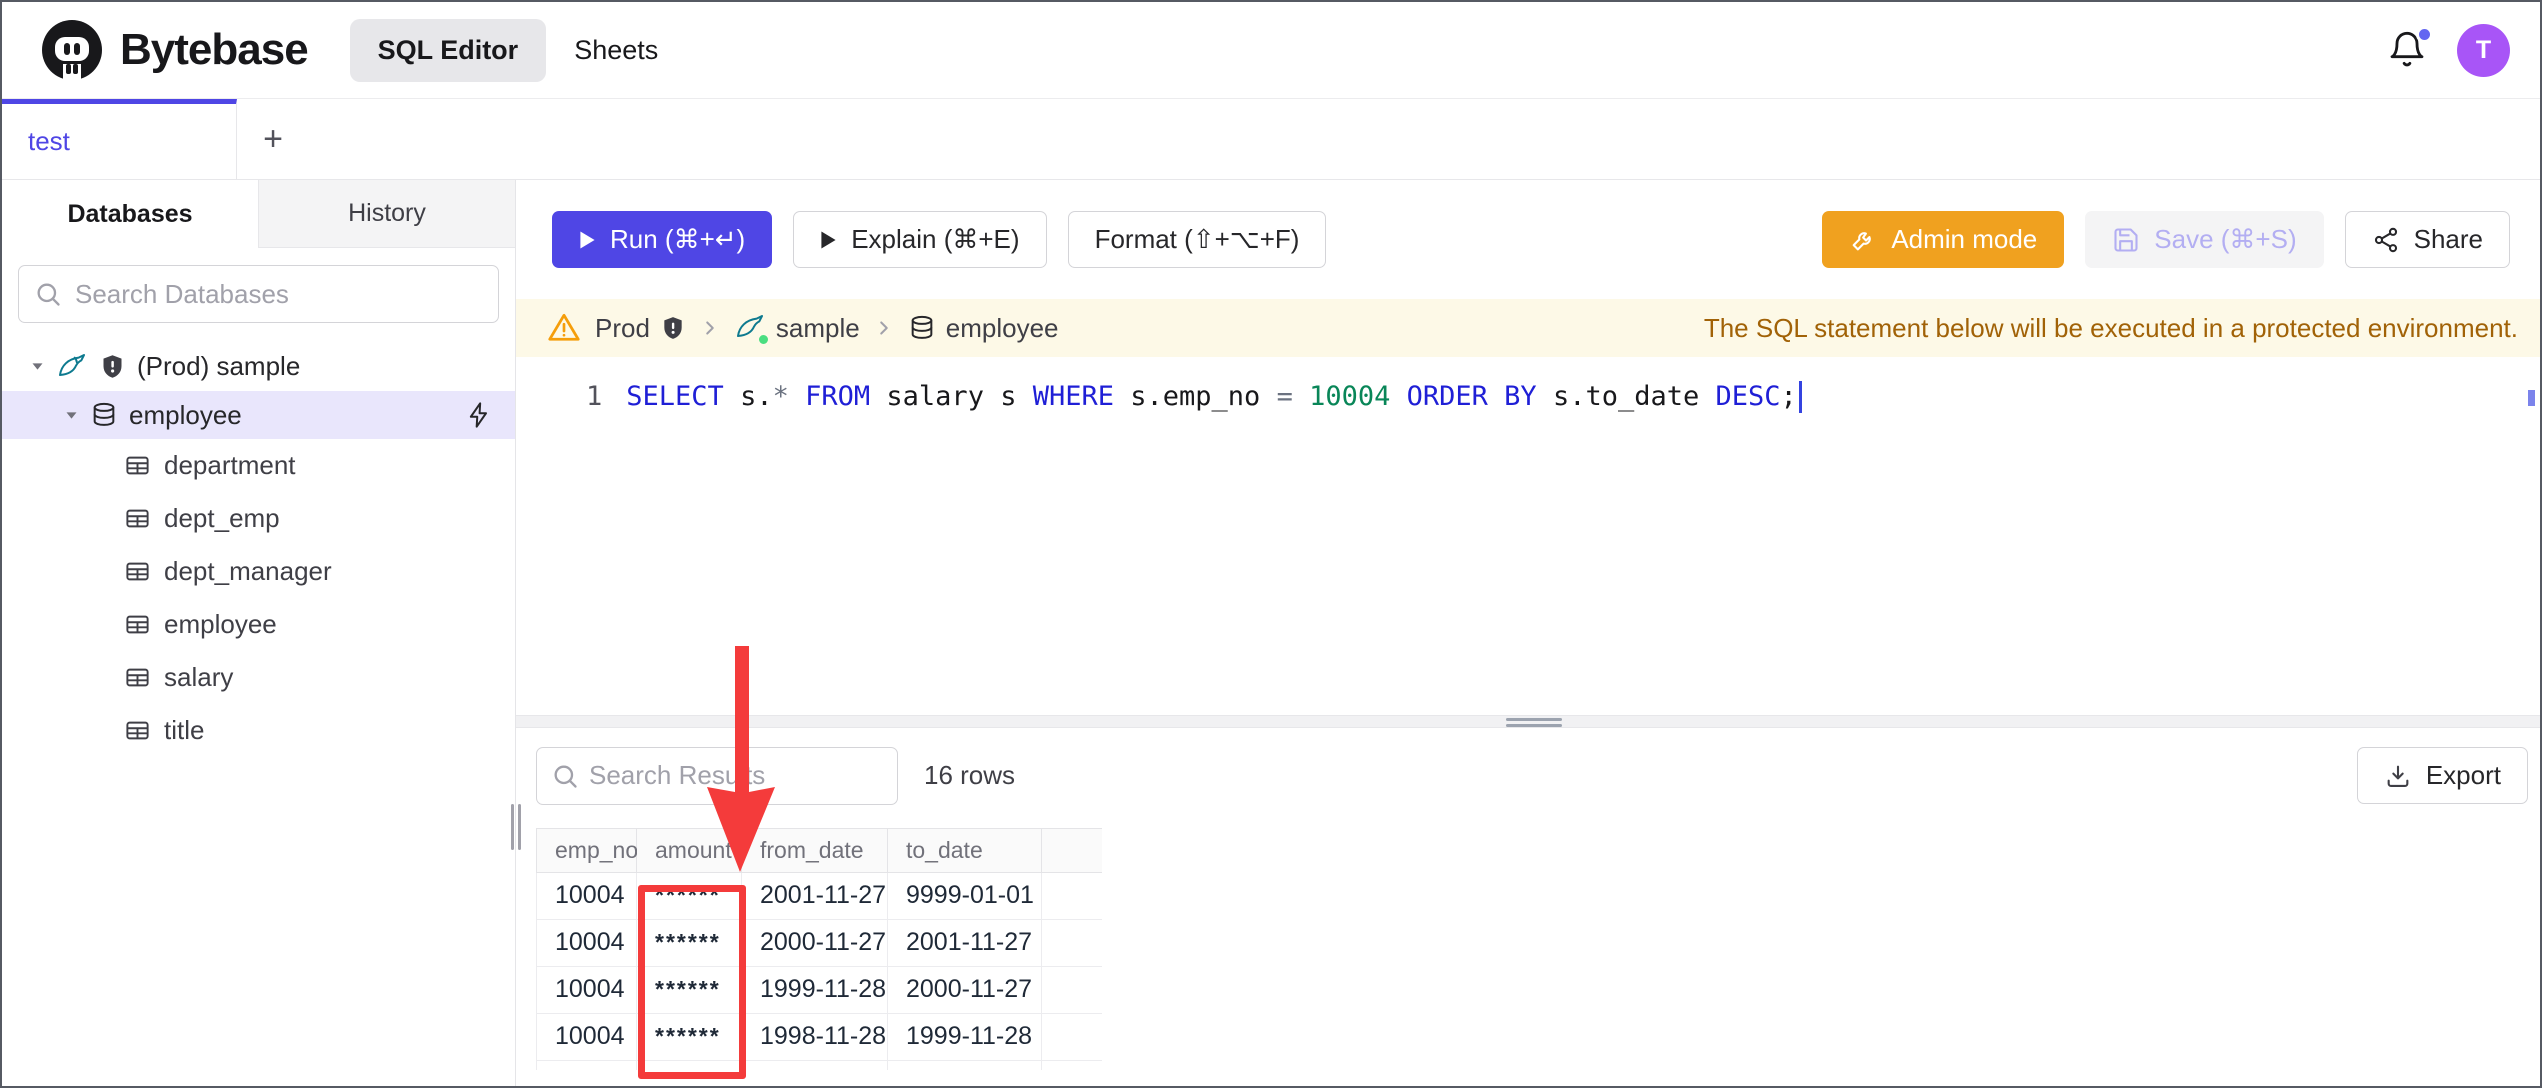  Describe the element at coordinates (594, 396) in the screenshot. I see `line-number: 1` at that location.